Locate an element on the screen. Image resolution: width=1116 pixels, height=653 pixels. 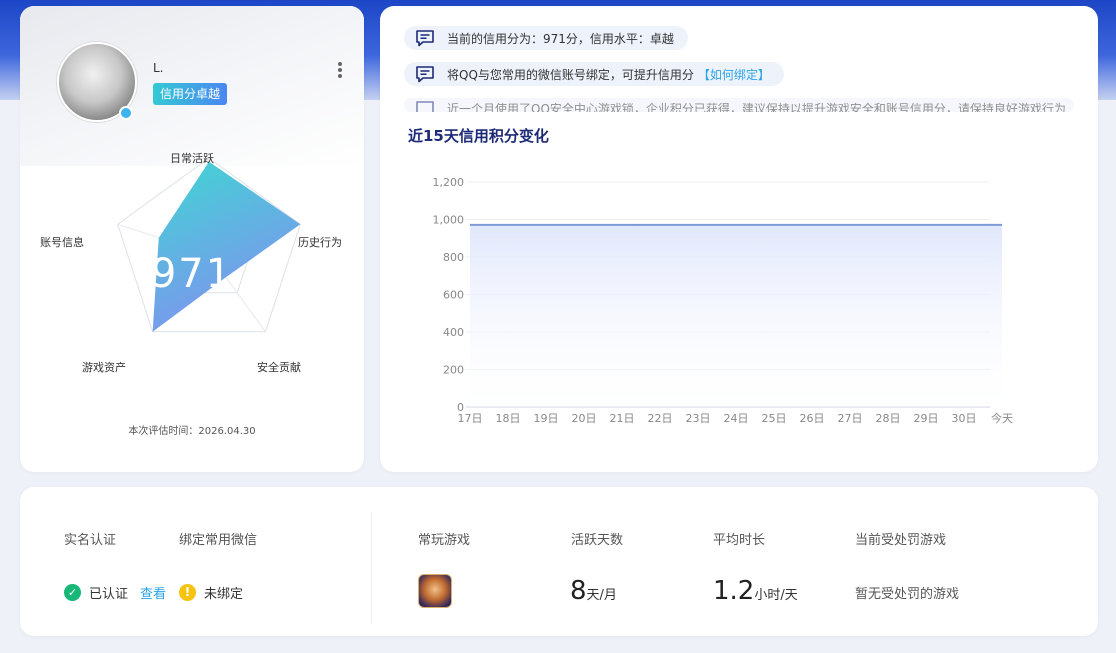
x-tick-label: 25日 is located at coordinates (774, 418).